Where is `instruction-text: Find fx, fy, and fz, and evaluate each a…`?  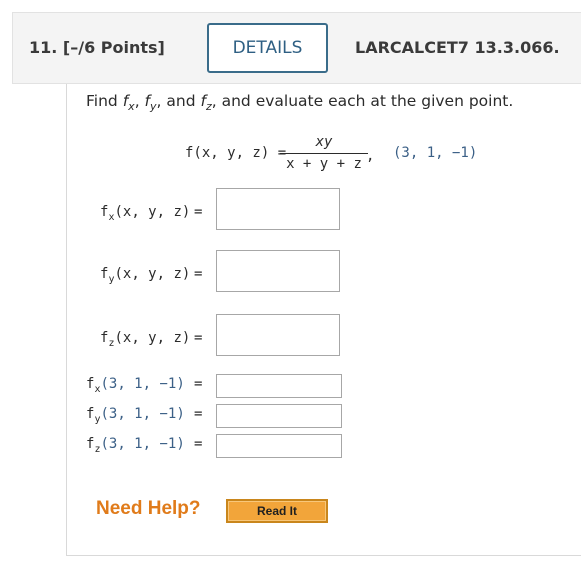 instruction-text: Find fx, fy, and fz, and evaluate each a… is located at coordinates (300, 102).